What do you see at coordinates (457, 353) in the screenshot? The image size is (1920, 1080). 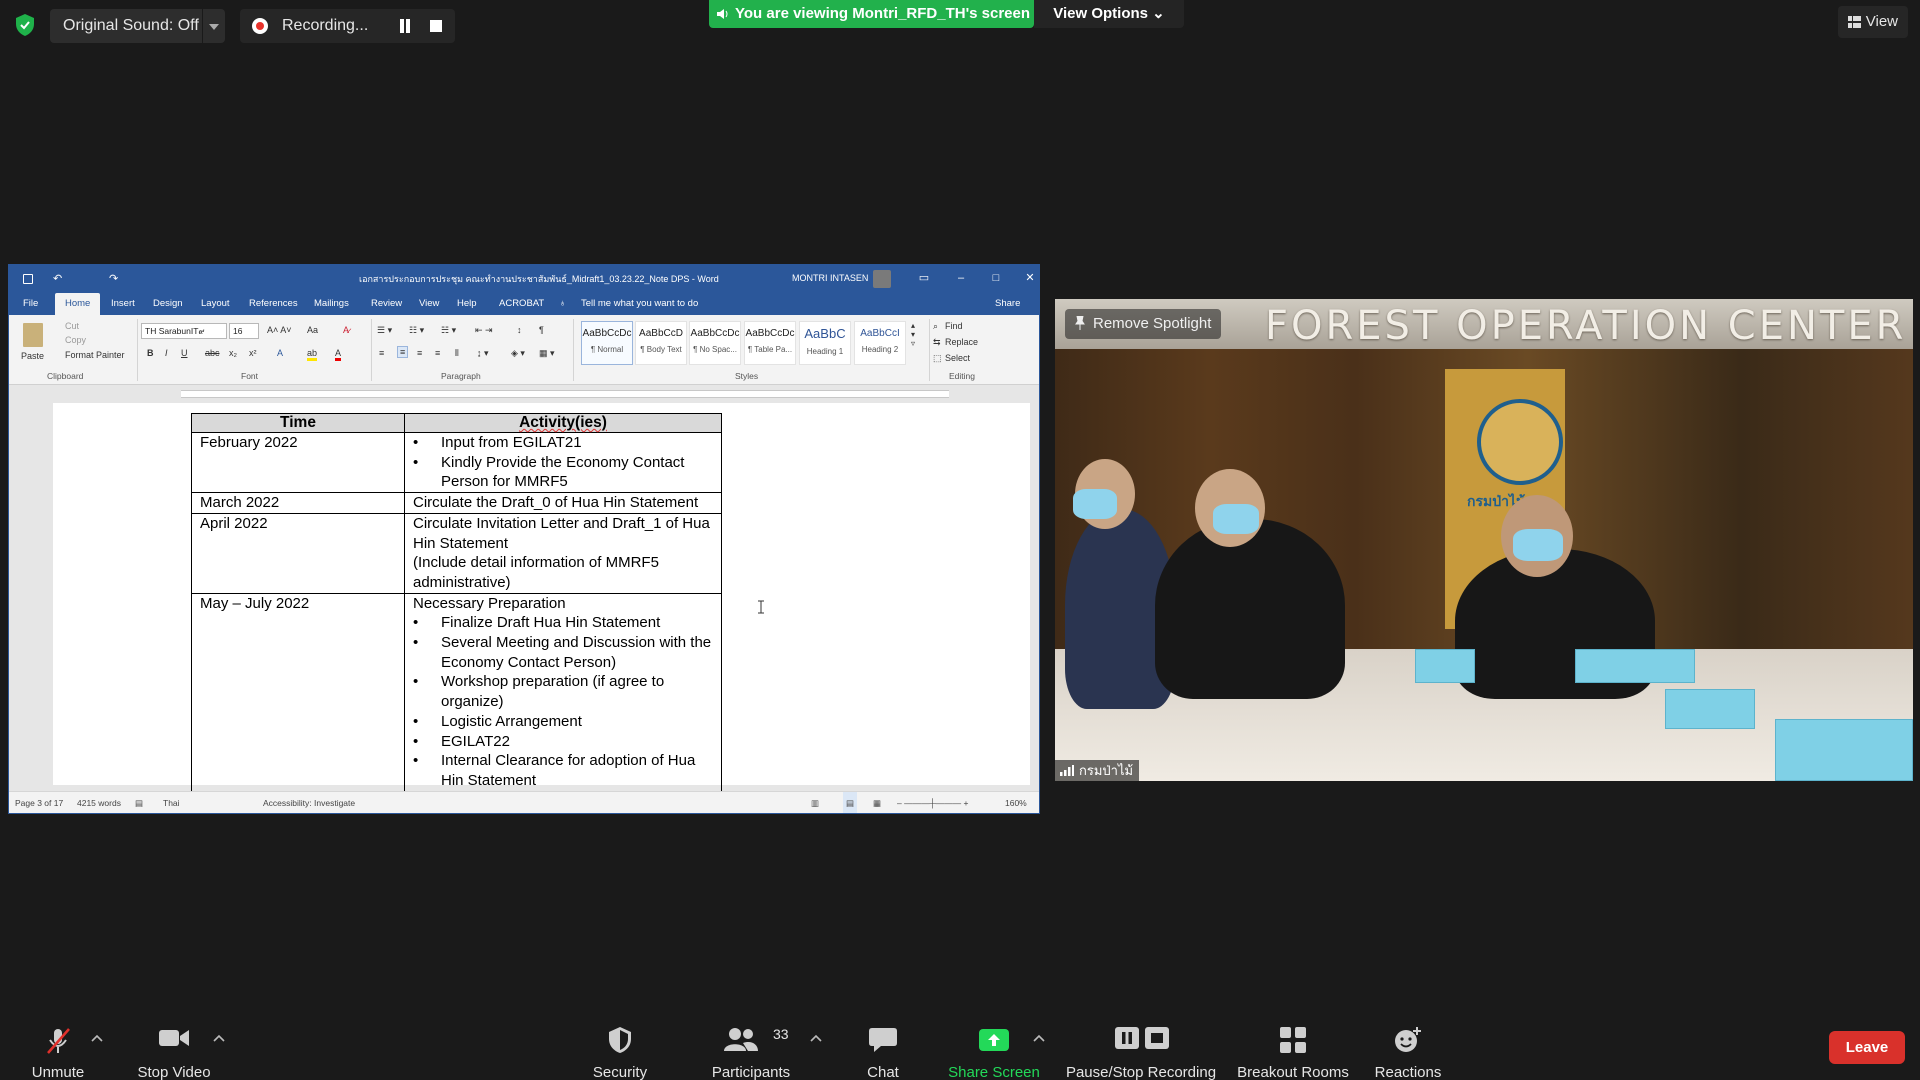 I see `columns-icon: ⫴` at bounding box center [457, 353].